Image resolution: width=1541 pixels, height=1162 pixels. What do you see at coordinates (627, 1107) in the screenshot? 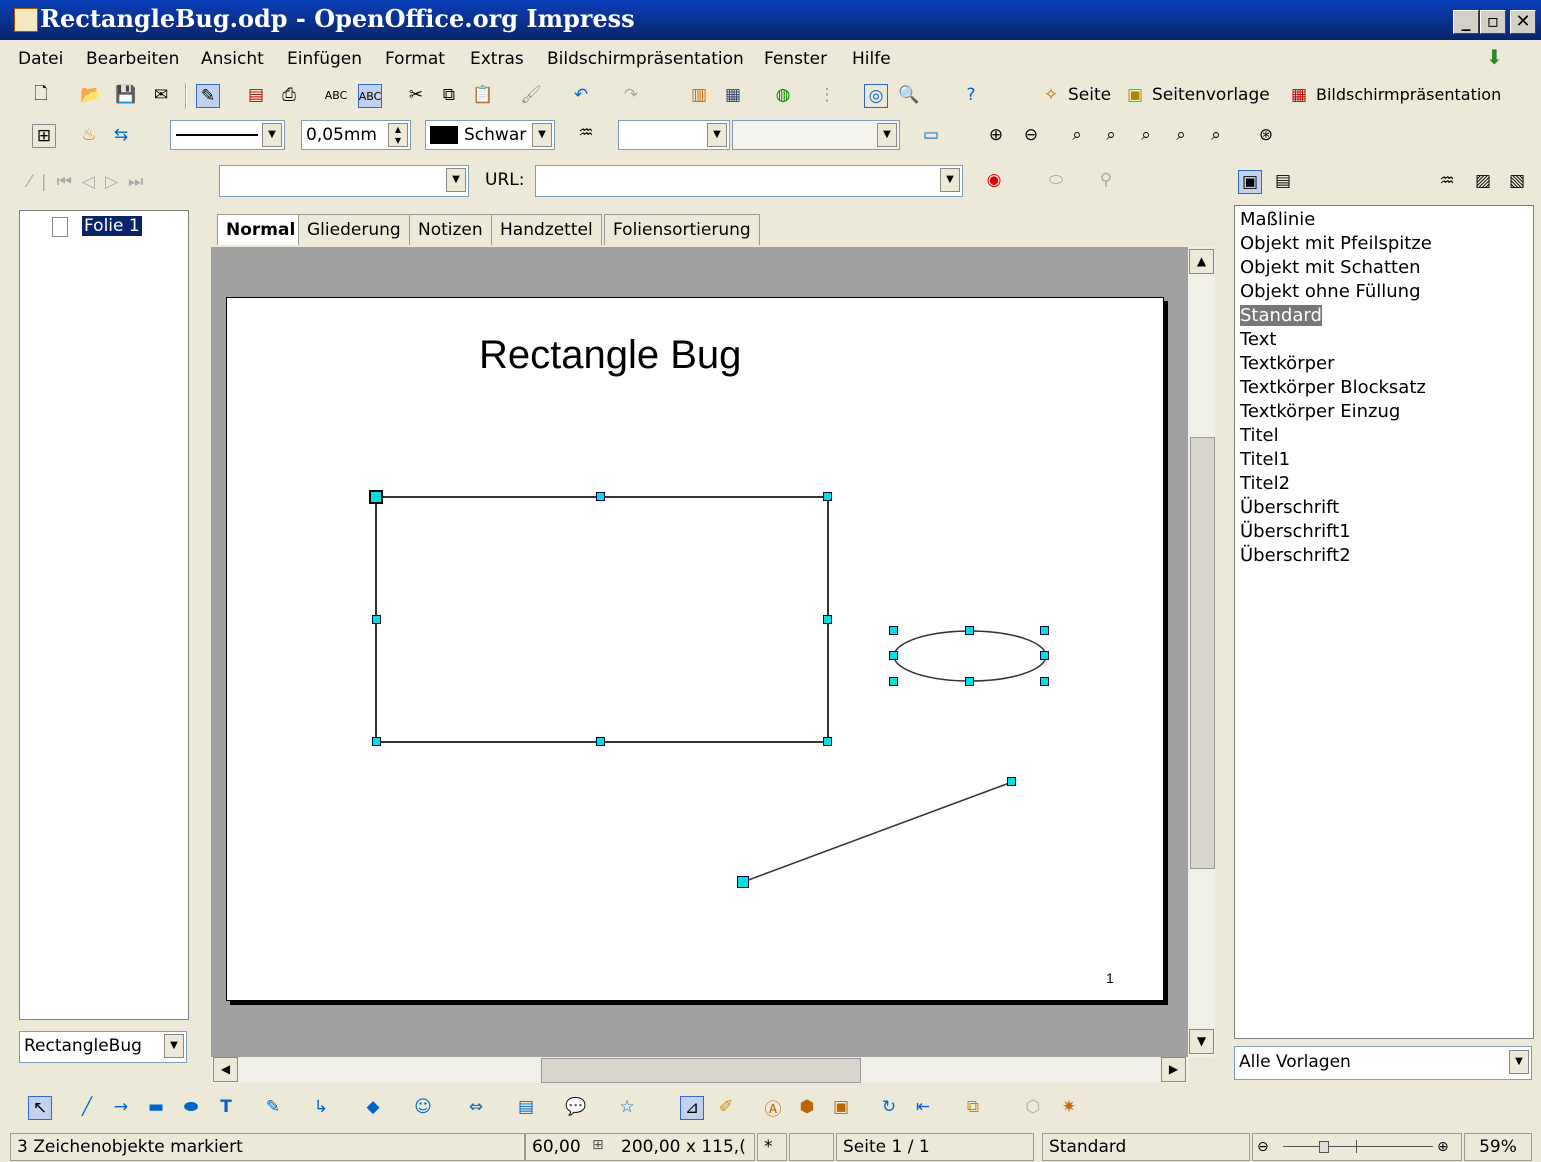
I see `stars-icon: ☆` at bounding box center [627, 1107].